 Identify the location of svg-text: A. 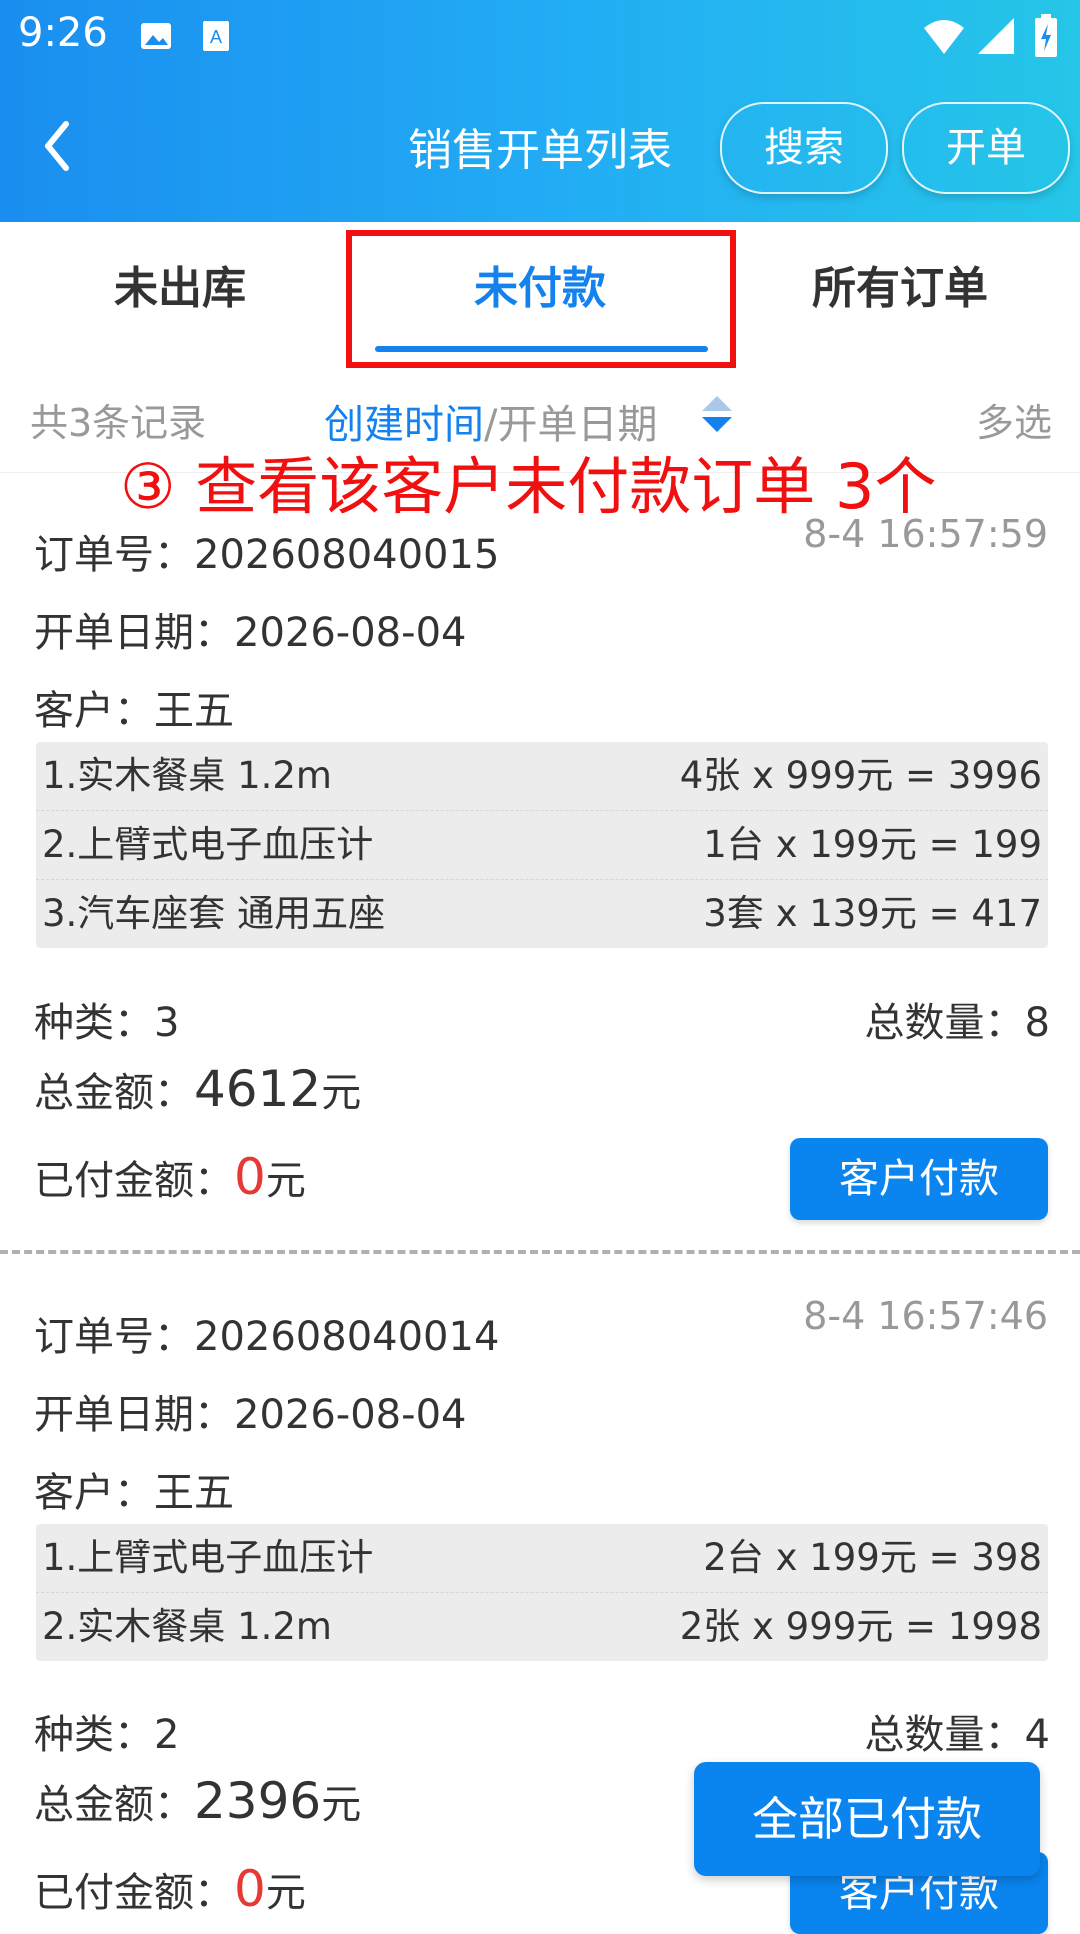
(216, 37).